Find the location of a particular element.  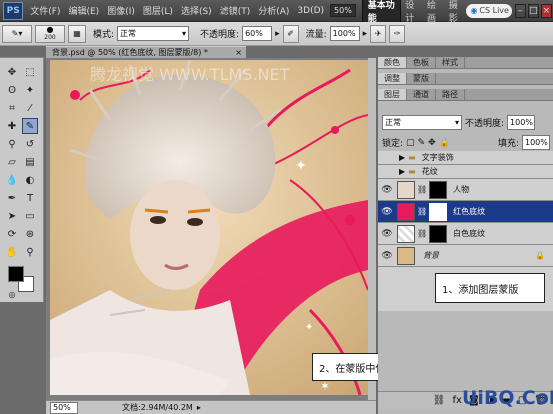

chevron-down-icon: ▾ is located at coordinates (184, 33).